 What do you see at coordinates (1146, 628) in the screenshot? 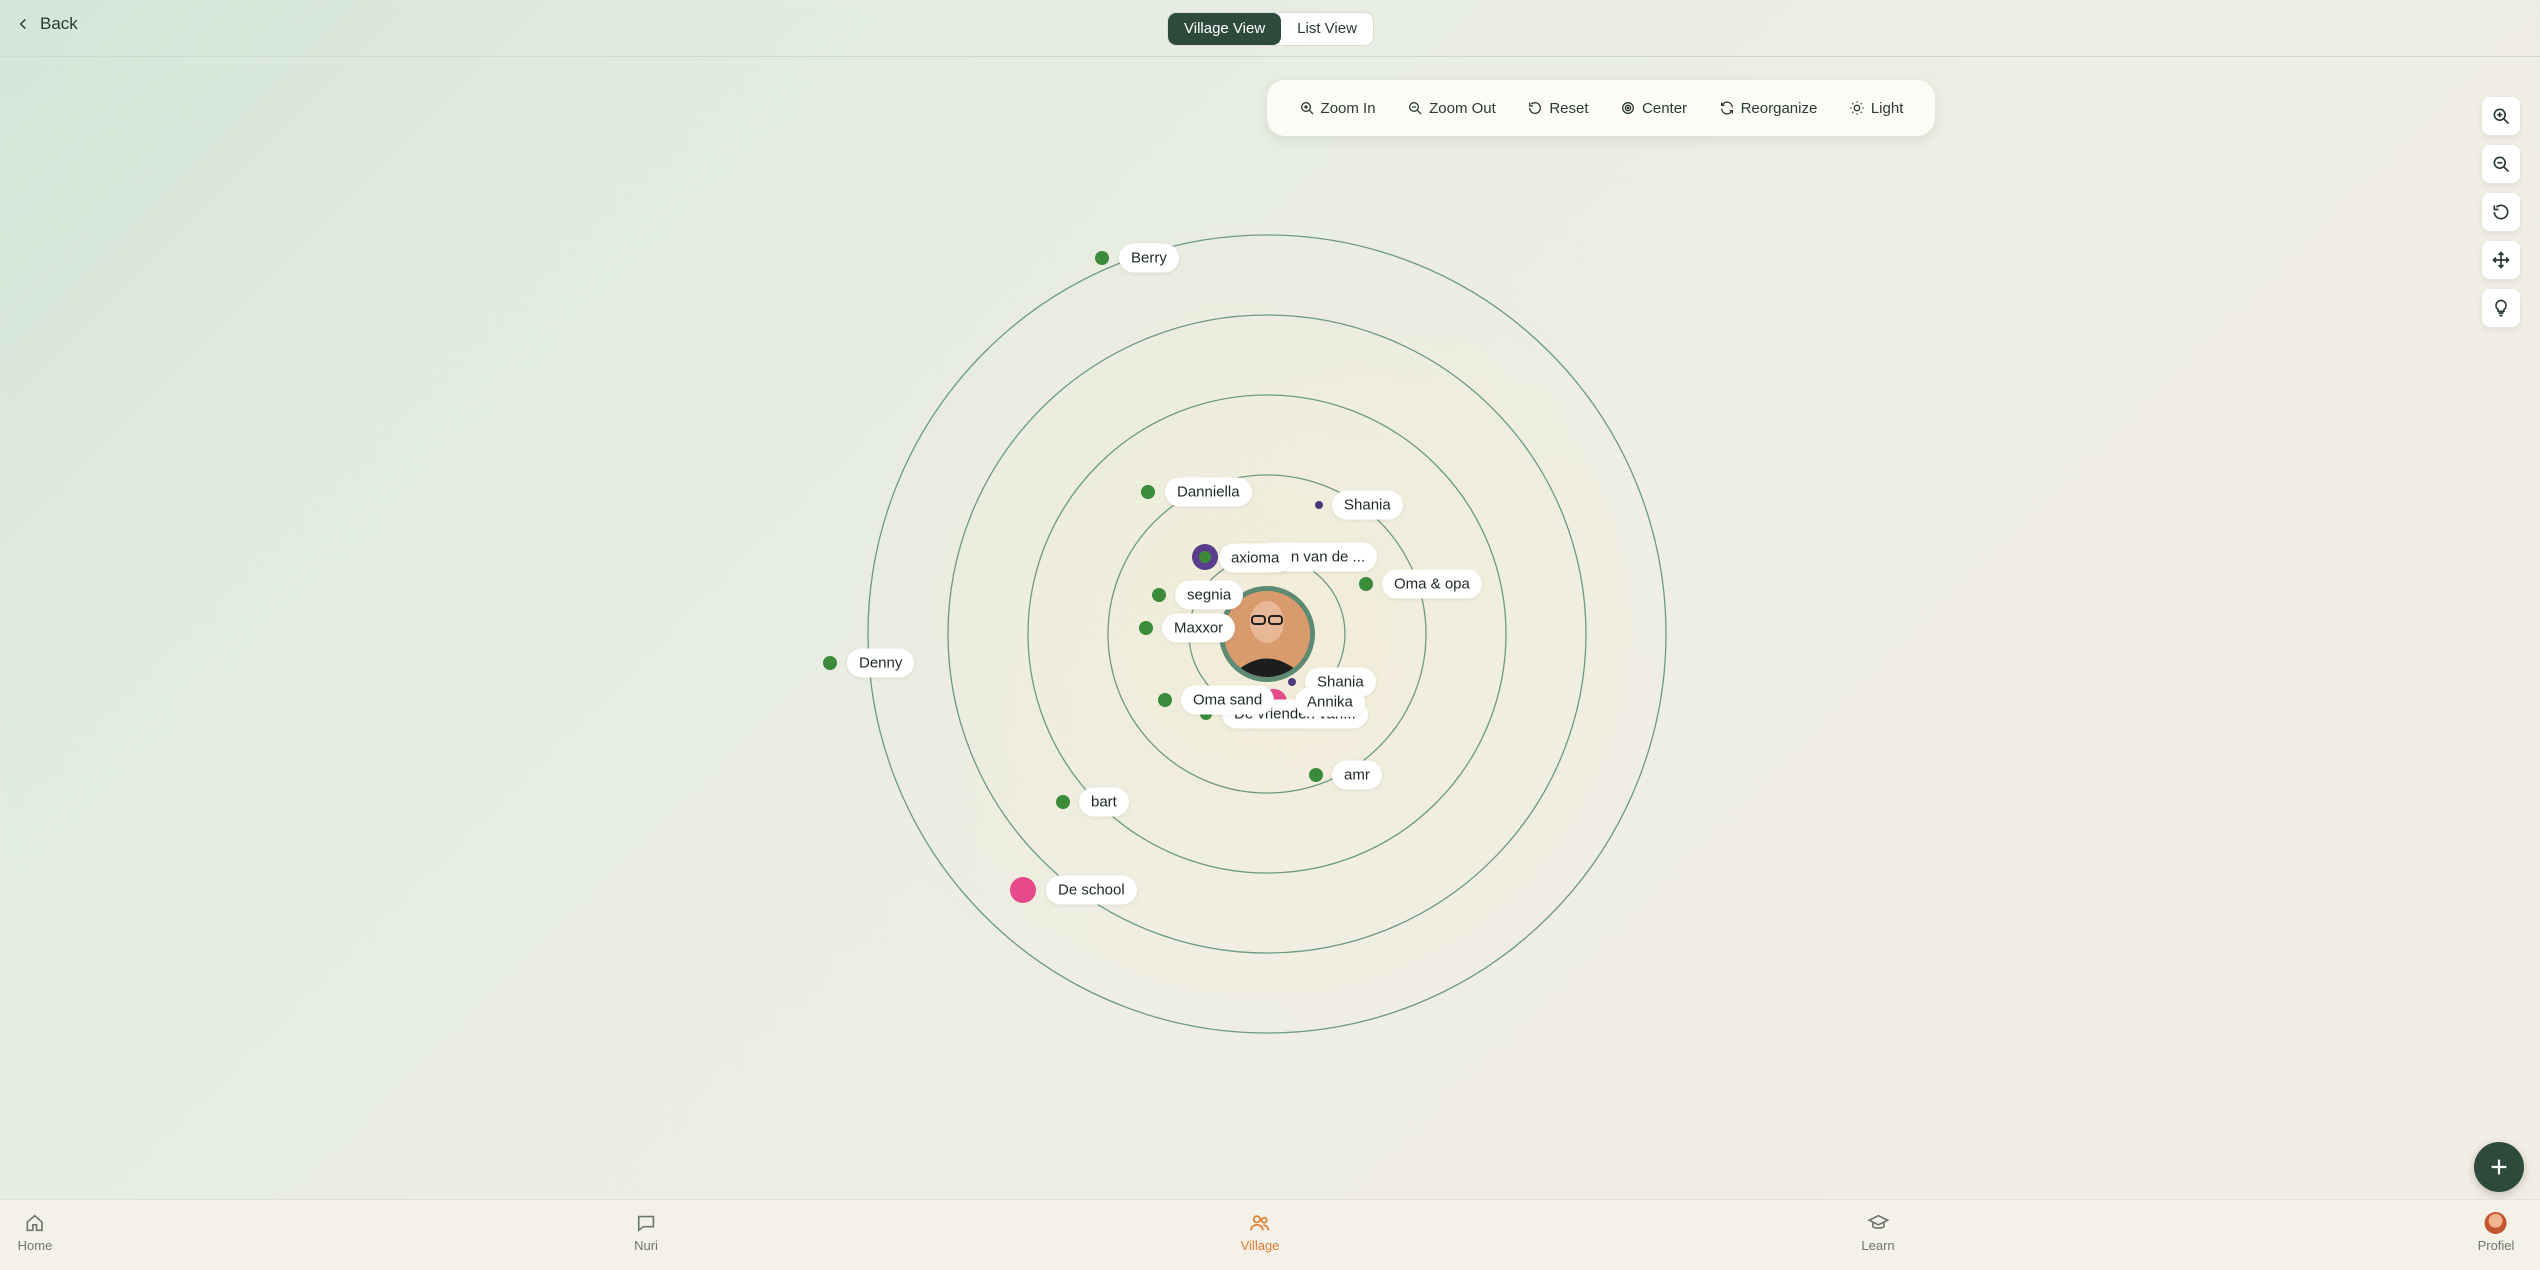
I see `node-maxxor-dot` at bounding box center [1146, 628].